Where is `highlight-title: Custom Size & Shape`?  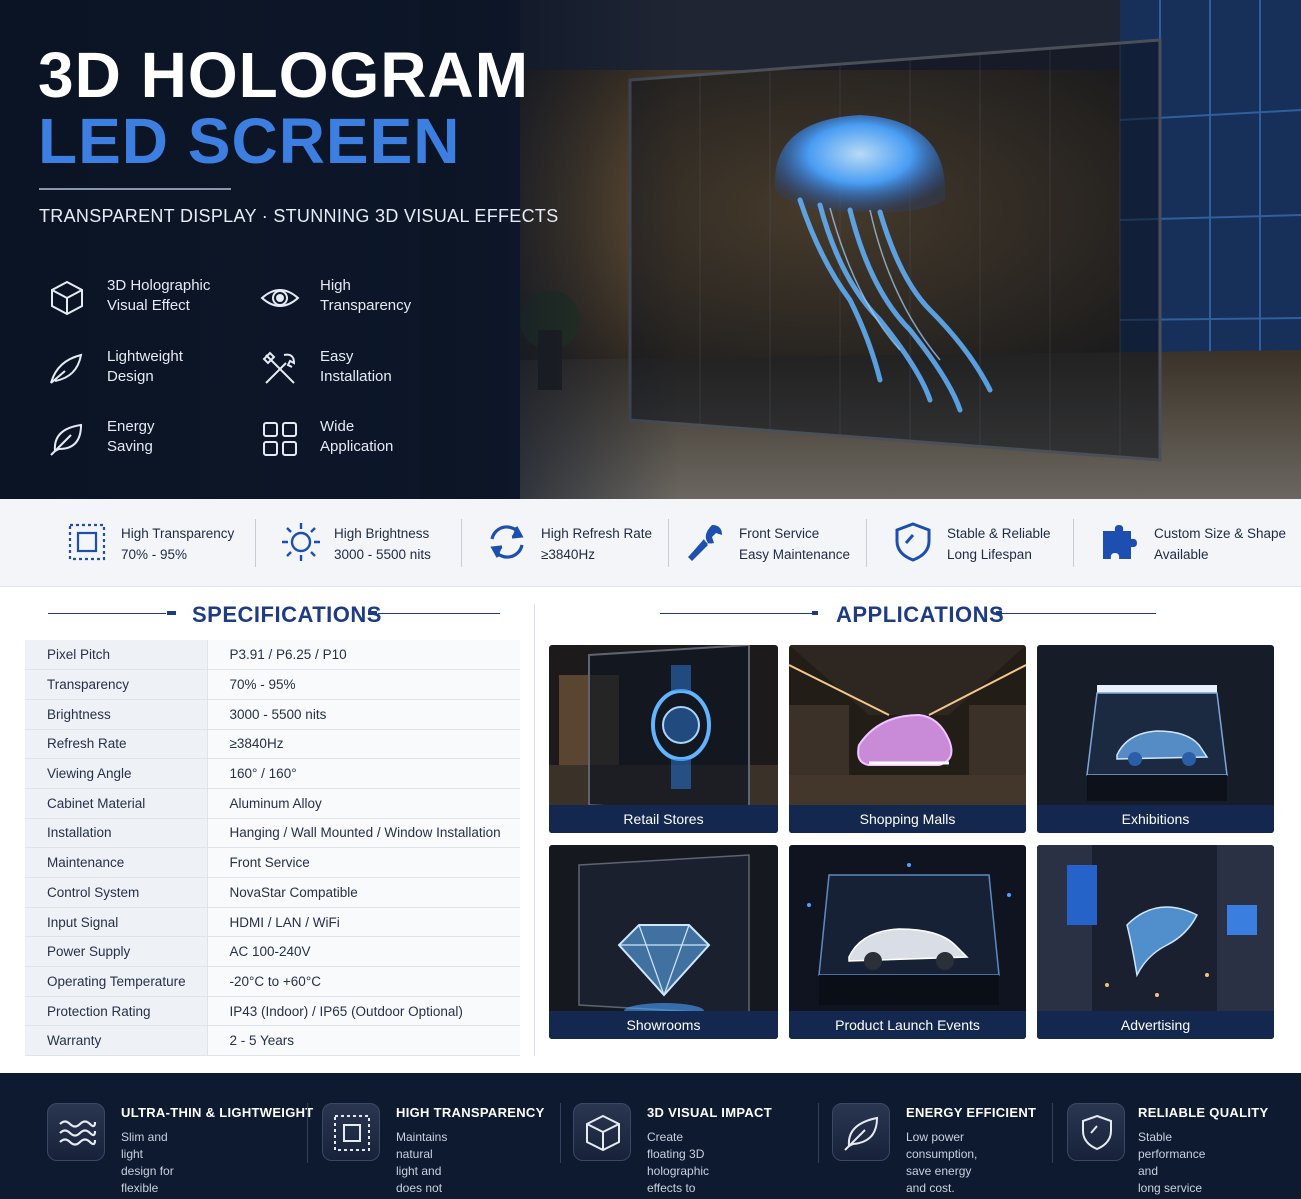 highlight-title: Custom Size & Shape is located at coordinates (1220, 533).